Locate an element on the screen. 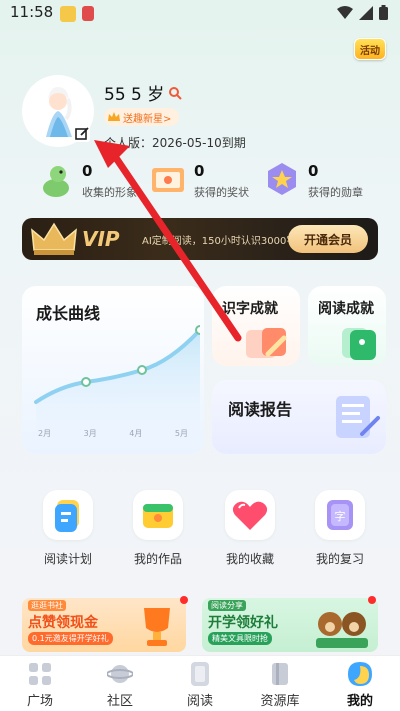 The image size is (400, 711). banner-tag: 阅读分享 is located at coordinates (227, 605).